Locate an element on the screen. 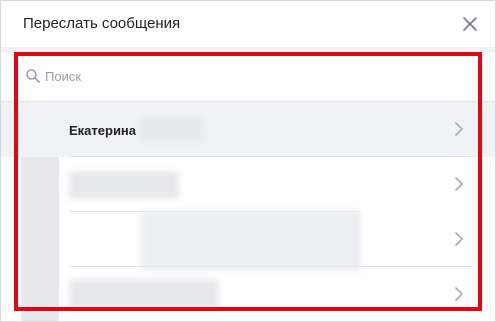 Image resolution: width=496 pixels, height=322 pixels. dialog-title: Переслать сообщения is located at coordinates (102, 23).